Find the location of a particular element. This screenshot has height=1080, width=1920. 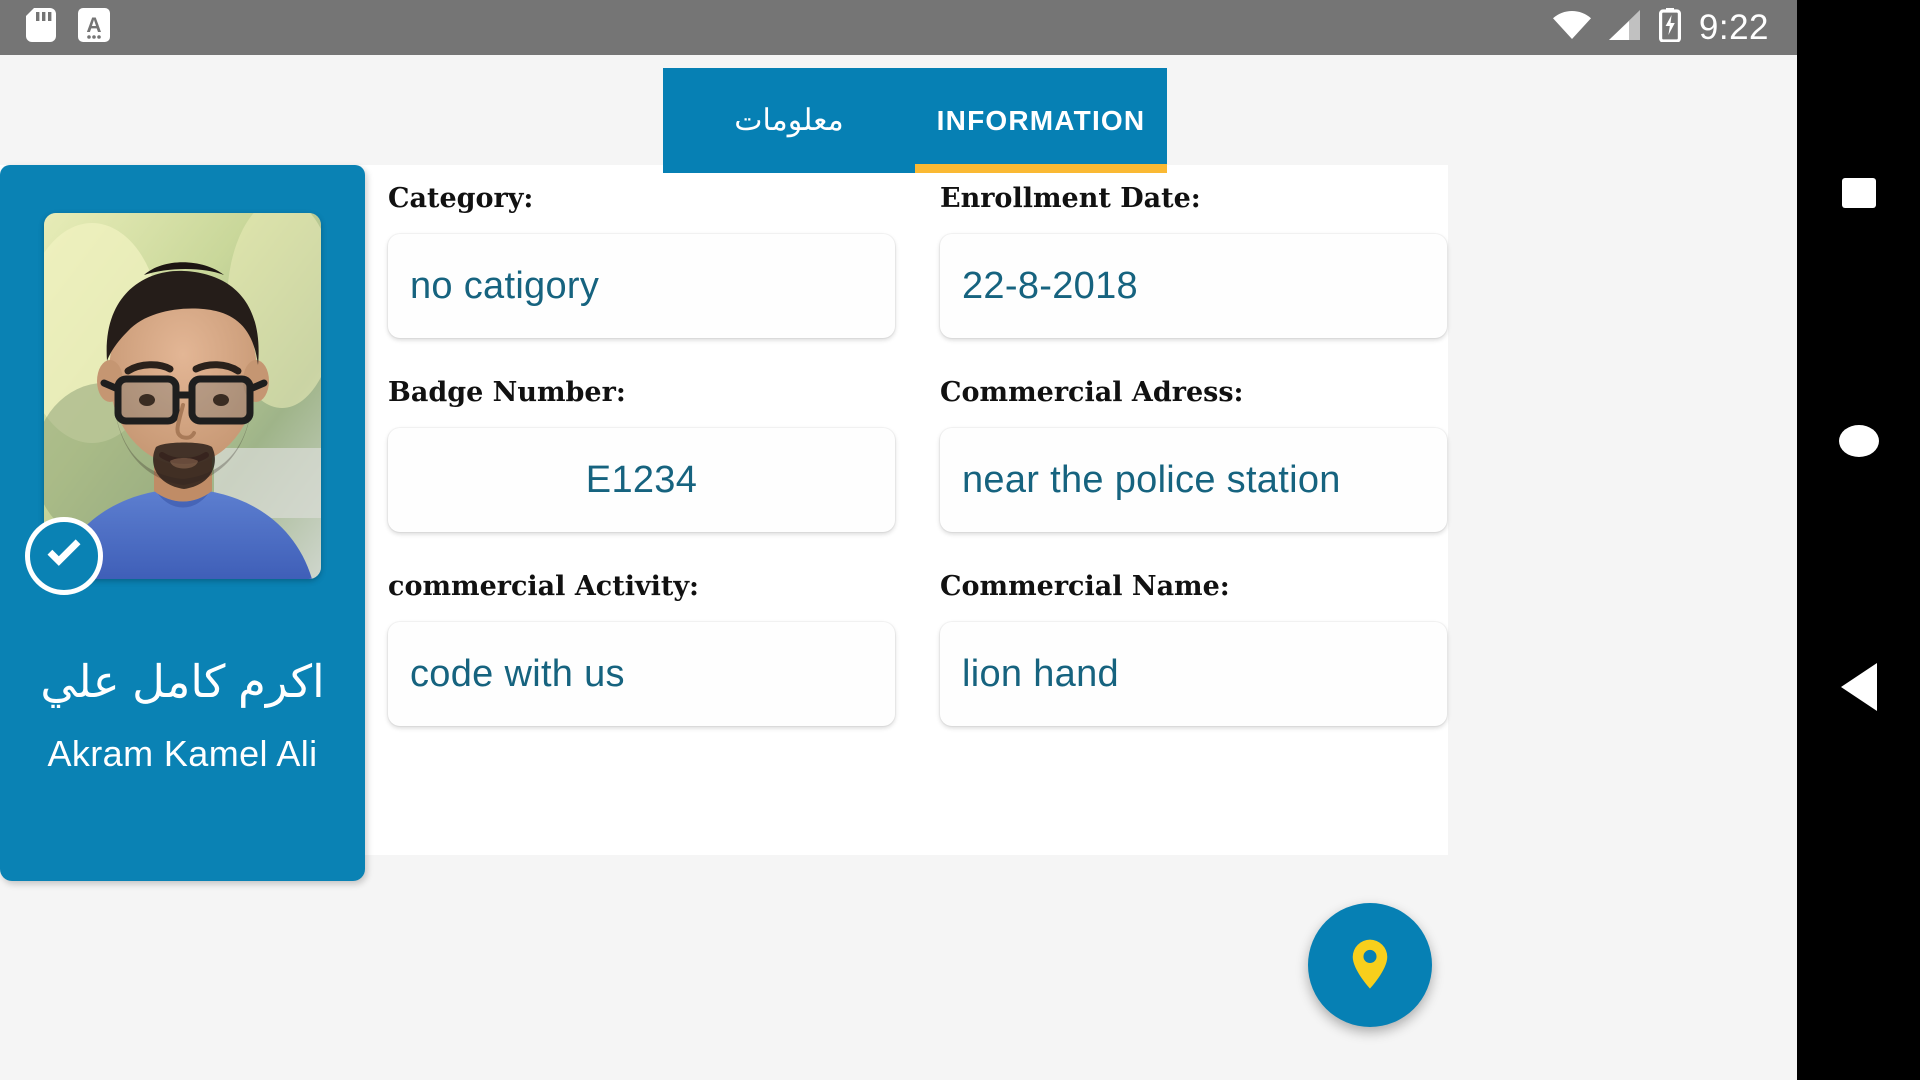

field-category: Category: no catigory is located at coordinates (664, 282).